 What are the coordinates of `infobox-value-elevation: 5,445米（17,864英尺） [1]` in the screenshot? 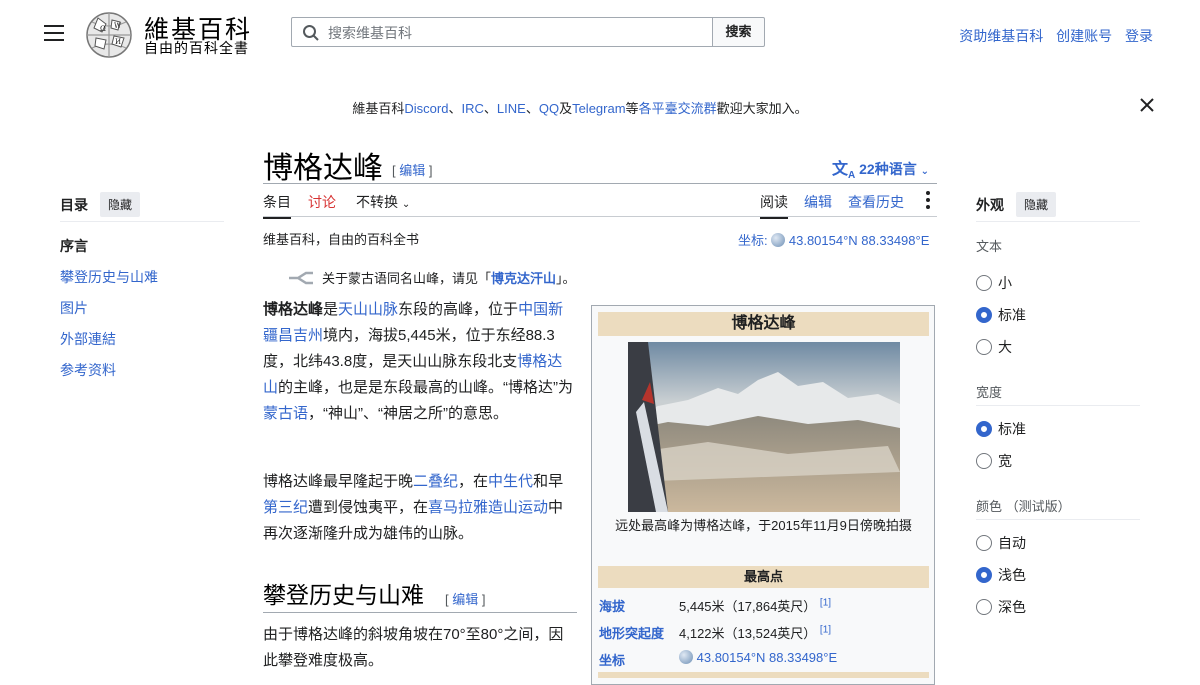 It's located at (755, 605).